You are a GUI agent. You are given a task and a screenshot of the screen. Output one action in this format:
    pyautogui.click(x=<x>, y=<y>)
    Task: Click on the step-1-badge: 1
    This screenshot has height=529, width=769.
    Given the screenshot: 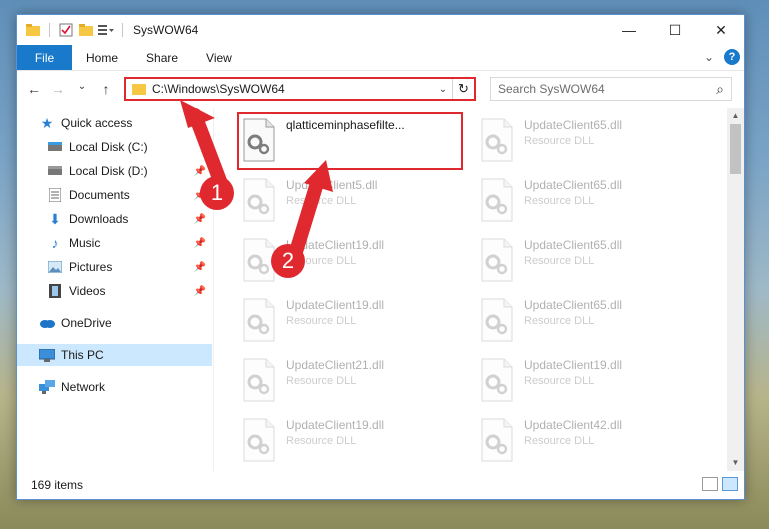 What is the action you would take?
    pyautogui.click(x=217, y=193)
    